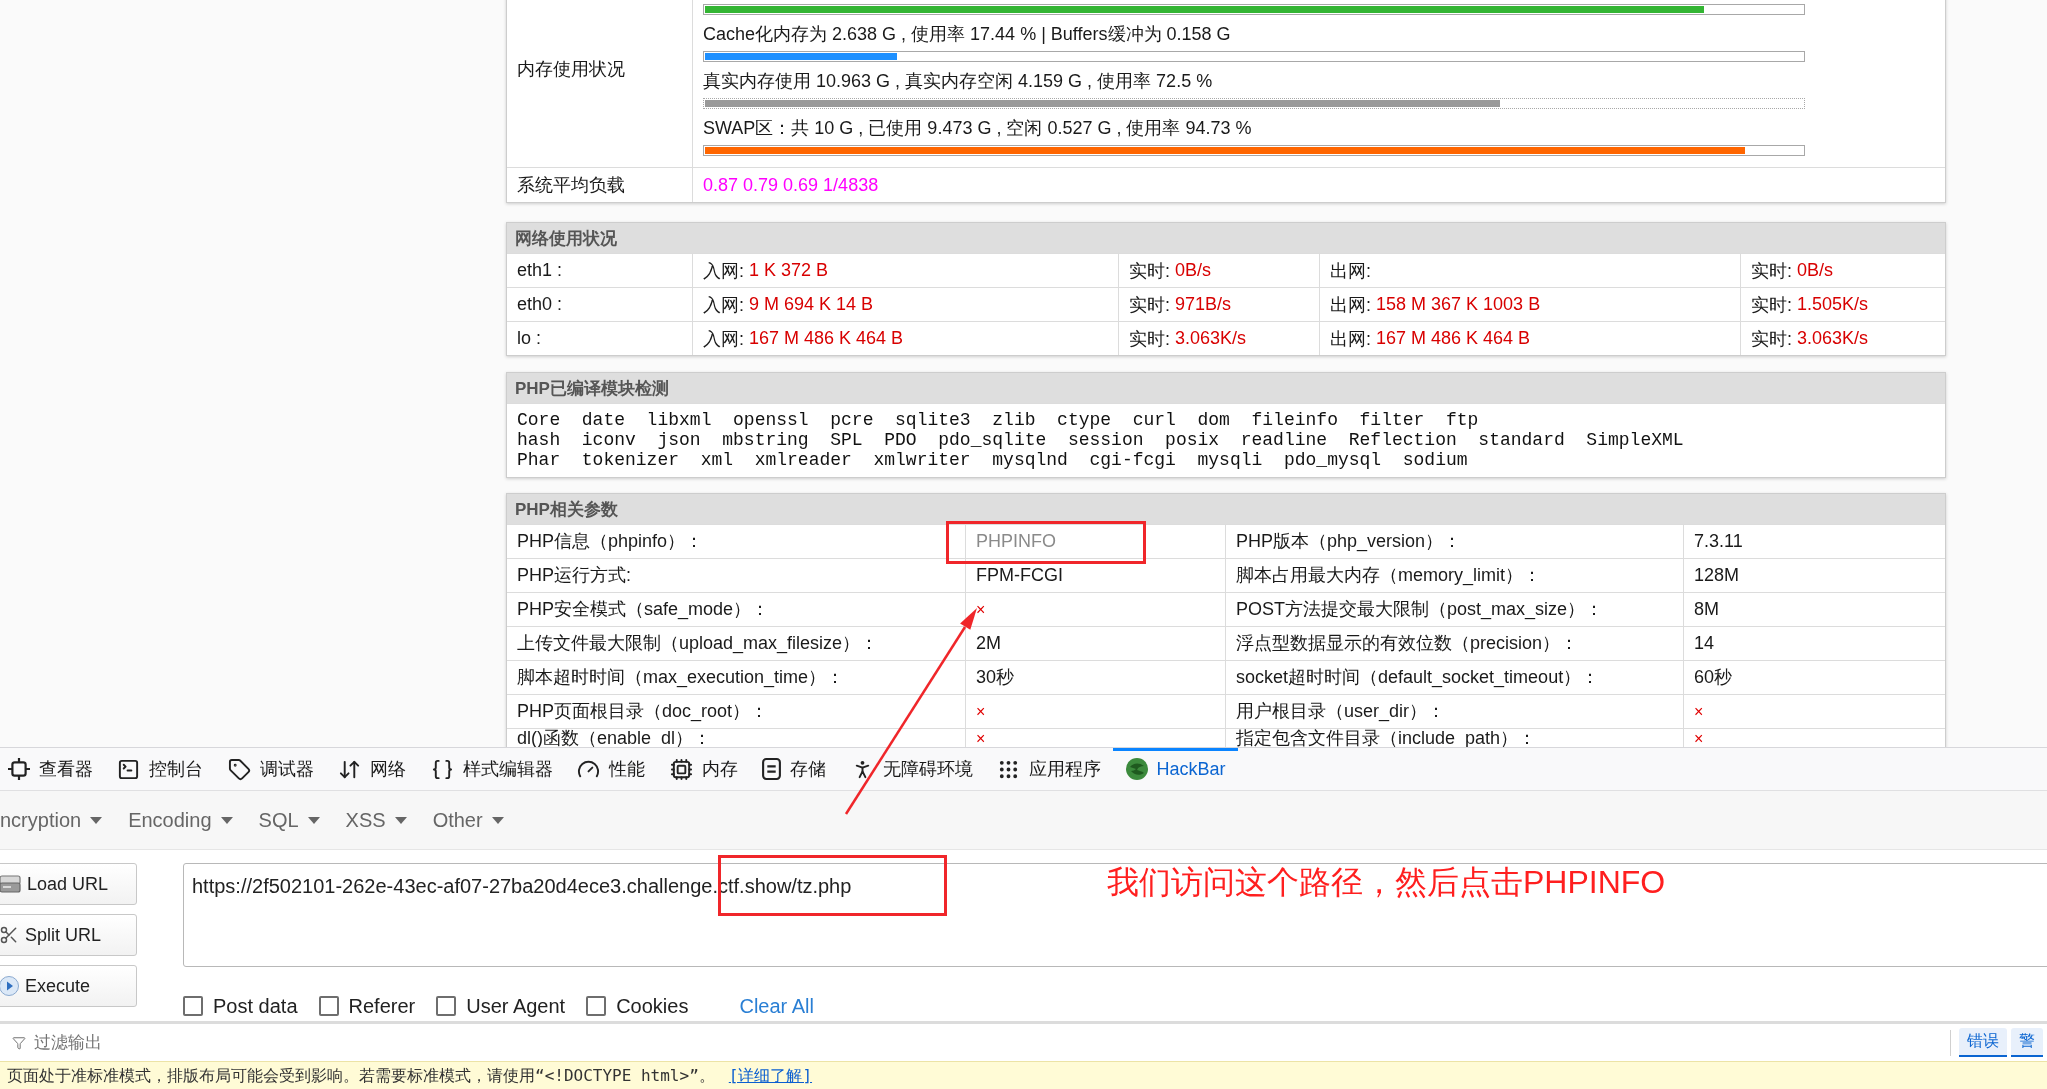  I want to click on devtools-tab: 内存, so click(703, 769).